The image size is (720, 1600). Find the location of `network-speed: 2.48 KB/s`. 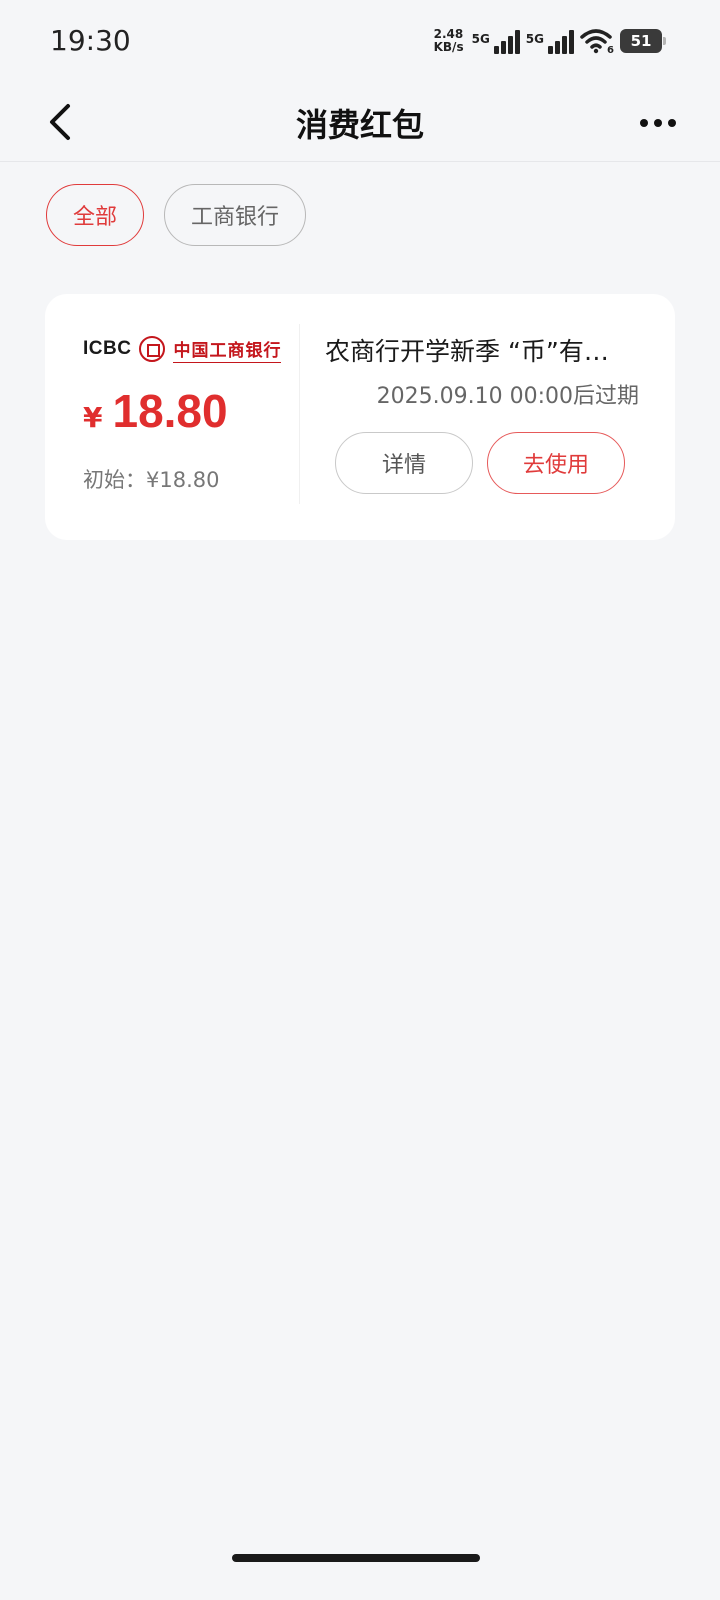

network-speed: 2.48 KB/s is located at coordinates (449, 41).